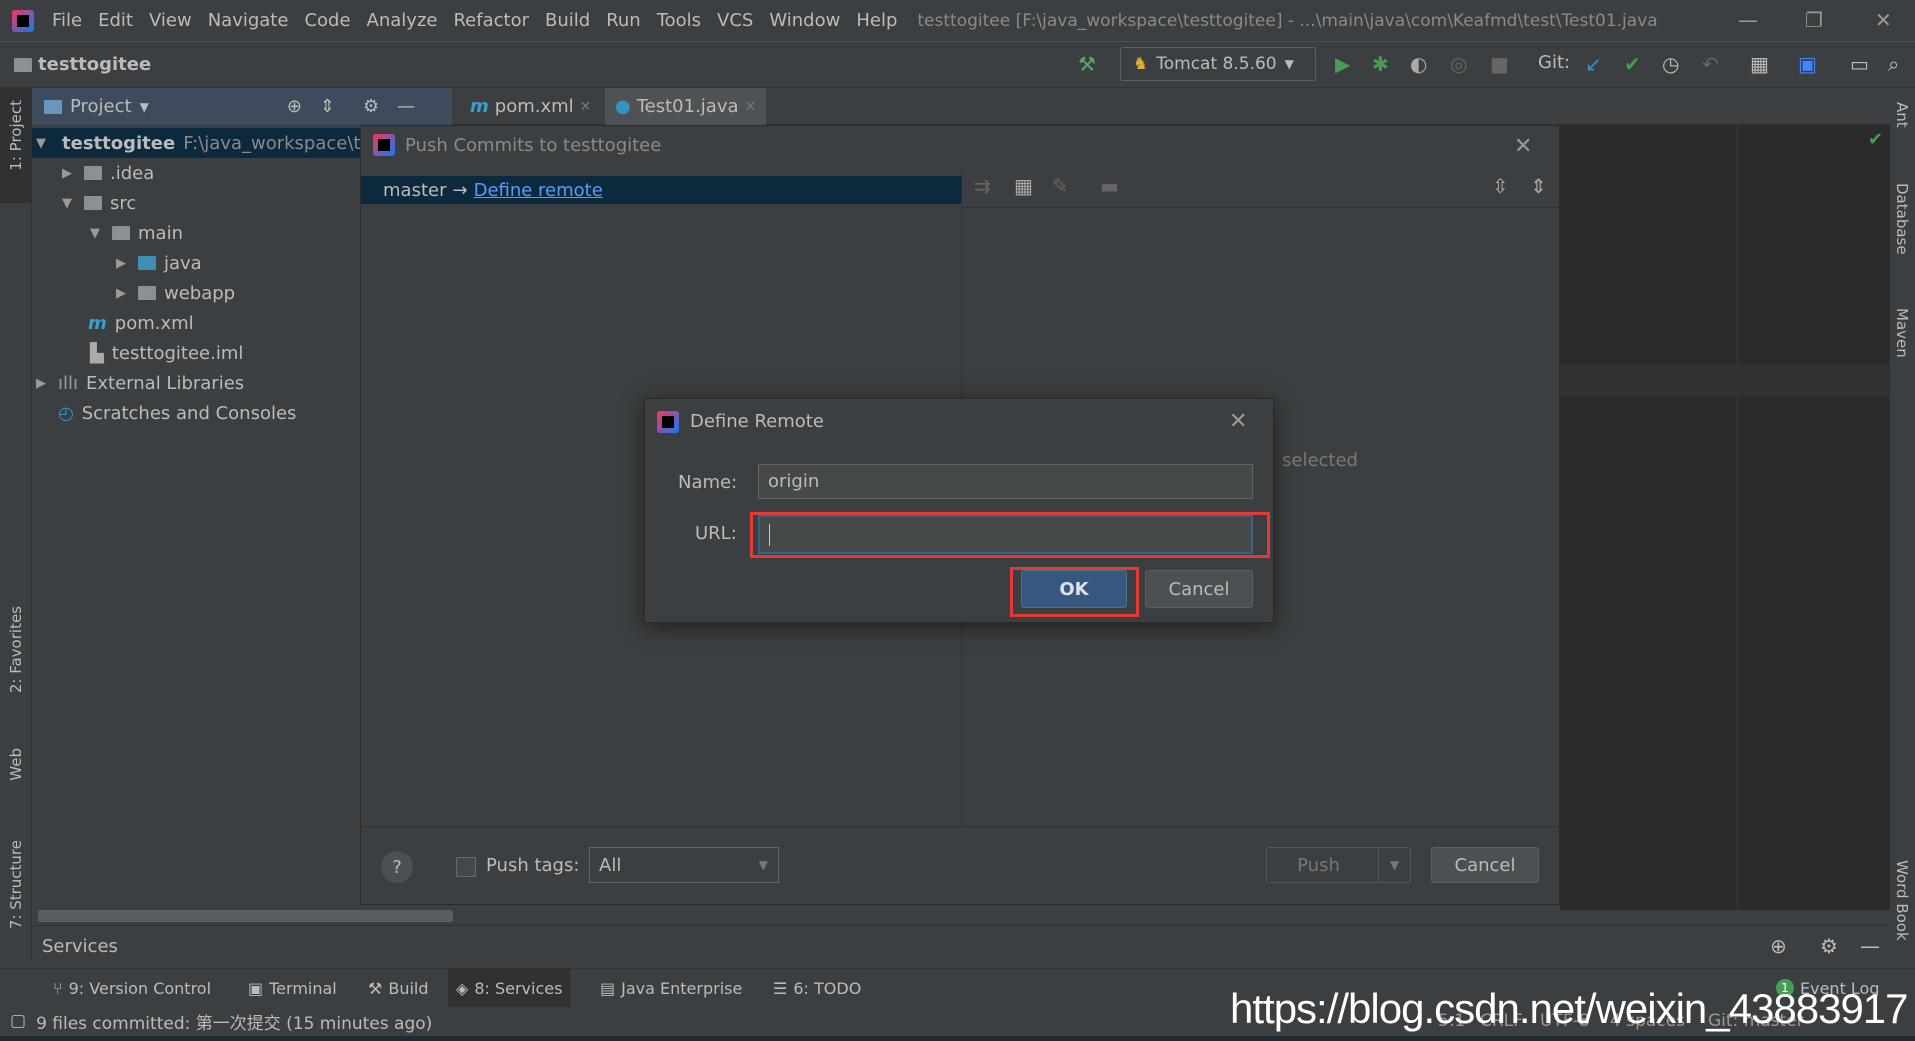 This screenshot has height=1041, width=1915. Describe the element at coordinates (1005, 481) in the screenshot. I see `name-field: origin` at that location.